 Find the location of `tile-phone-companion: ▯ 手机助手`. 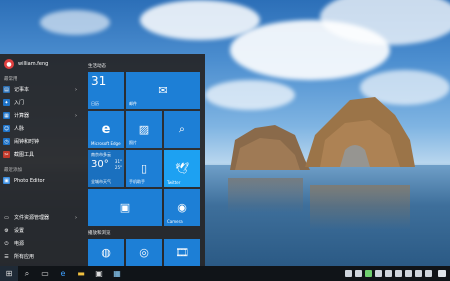

tile-phone-companion: ▯ 手机助手 is located at coordinates (144, 168).